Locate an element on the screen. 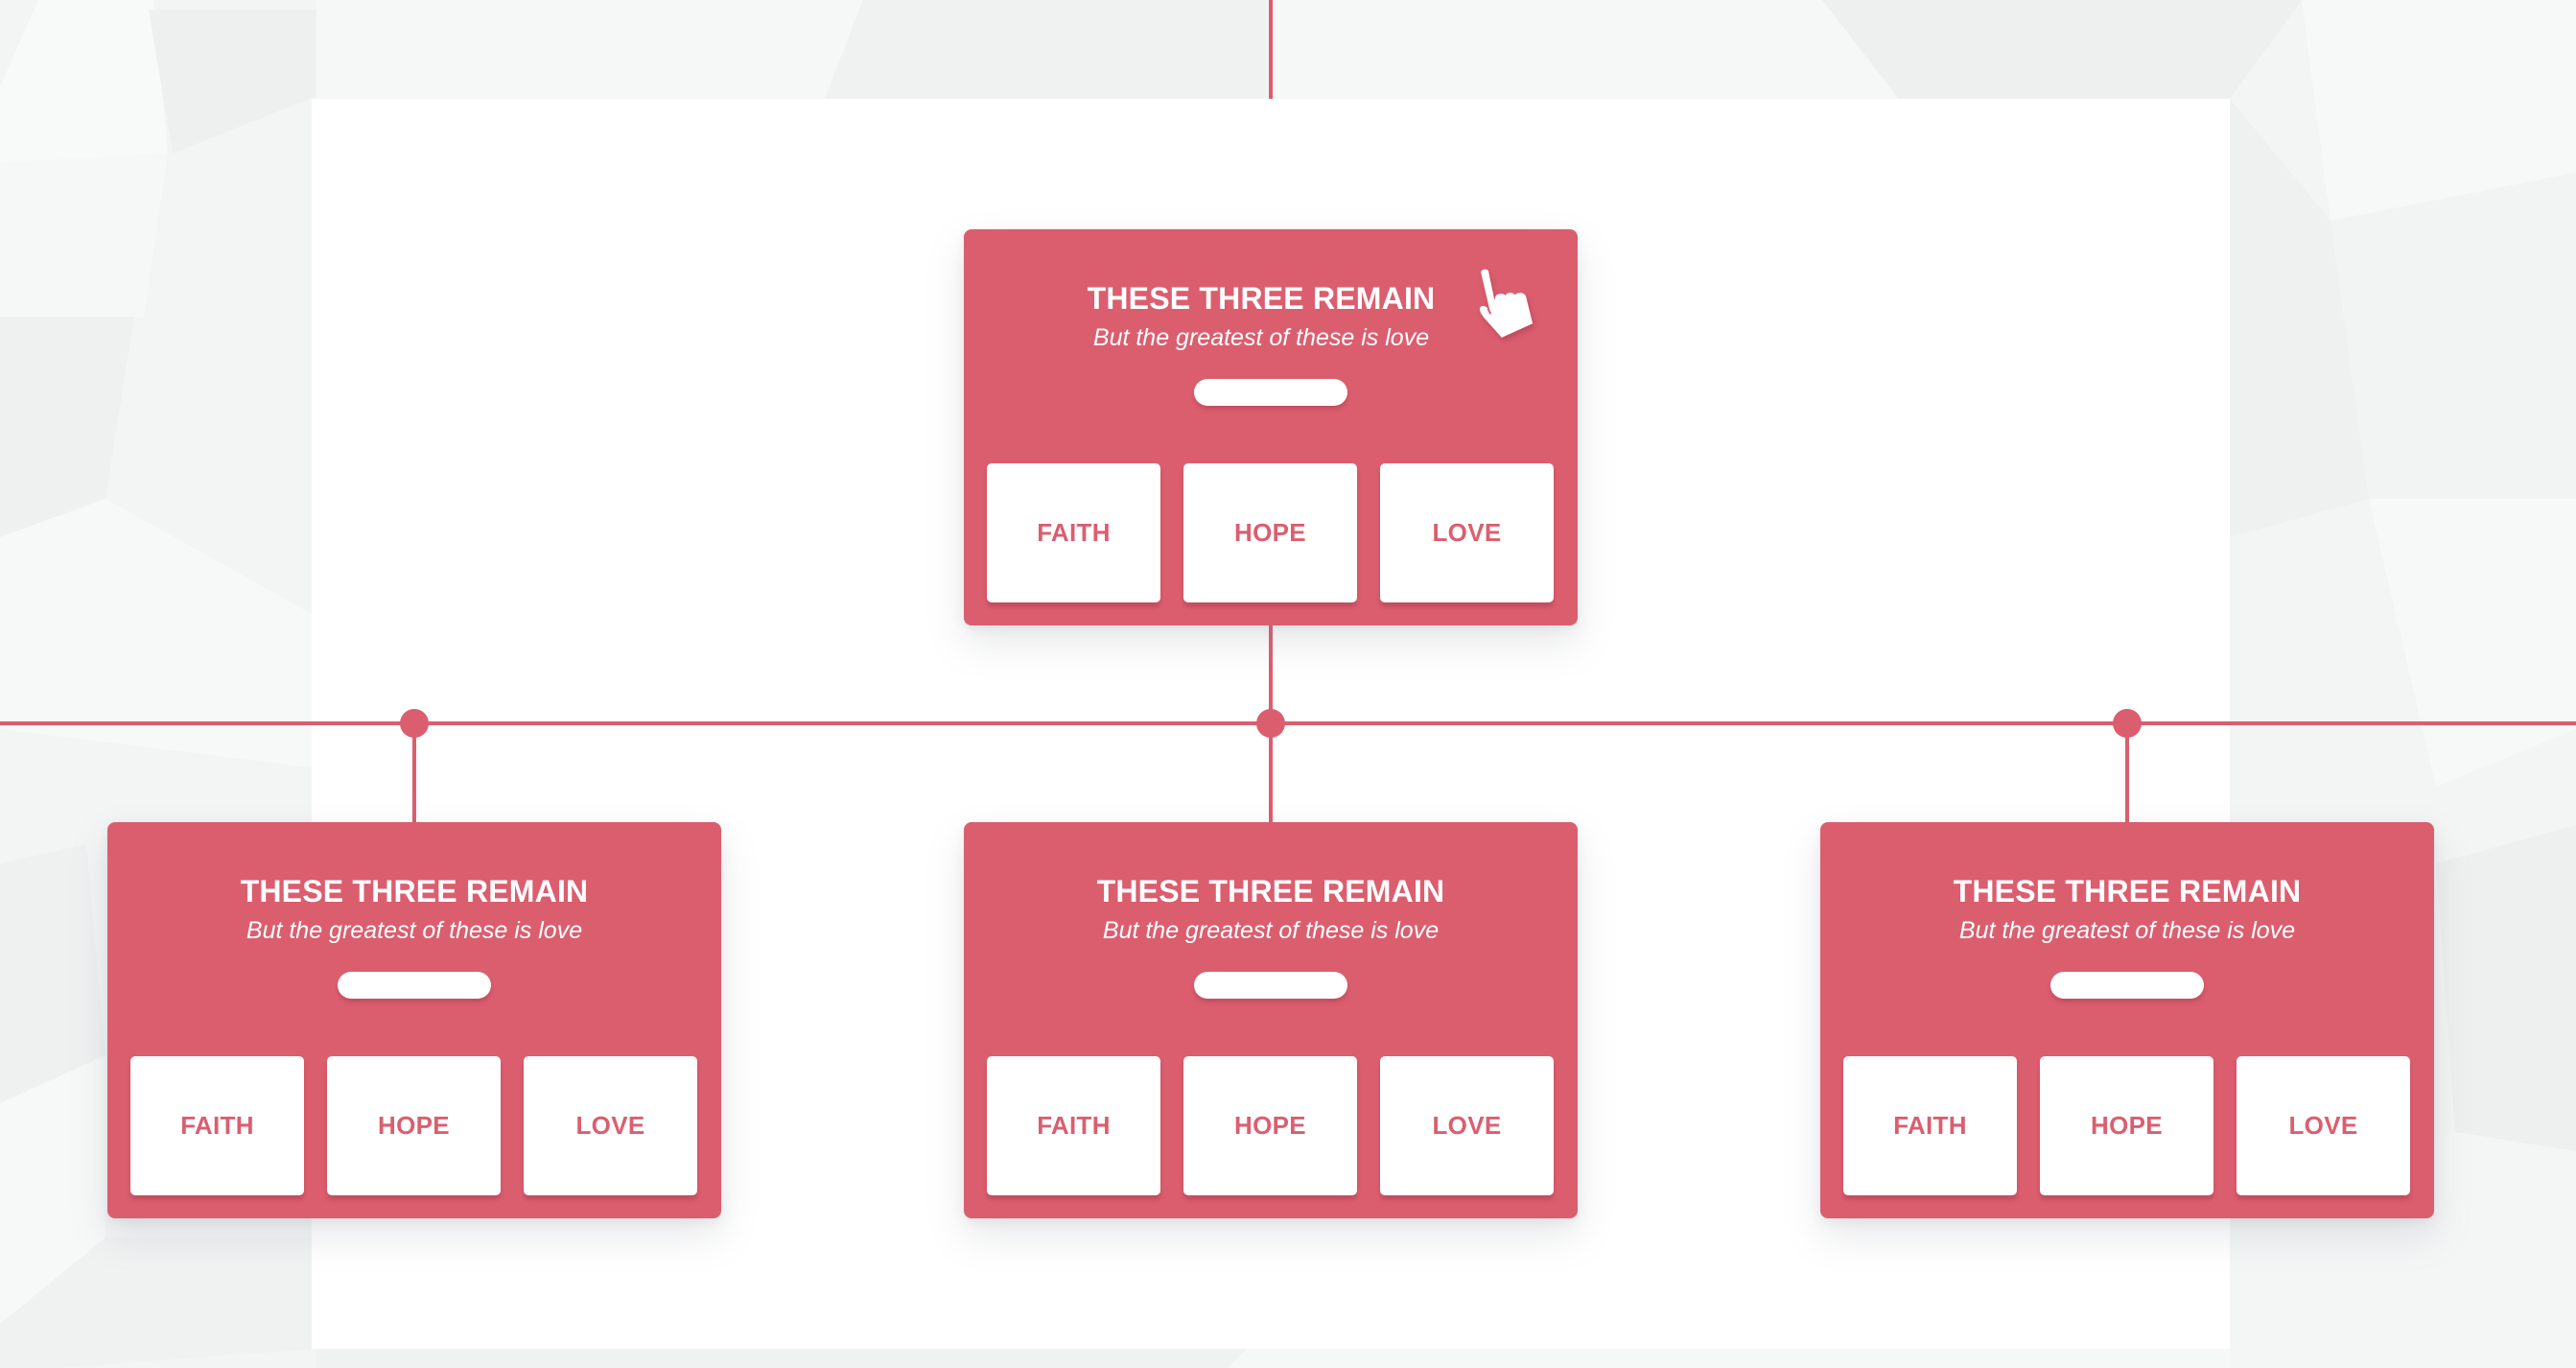 The width and height of the screenshot is (2576, 1368). pointing-hand-icon is located at coordinates (1507, 304).